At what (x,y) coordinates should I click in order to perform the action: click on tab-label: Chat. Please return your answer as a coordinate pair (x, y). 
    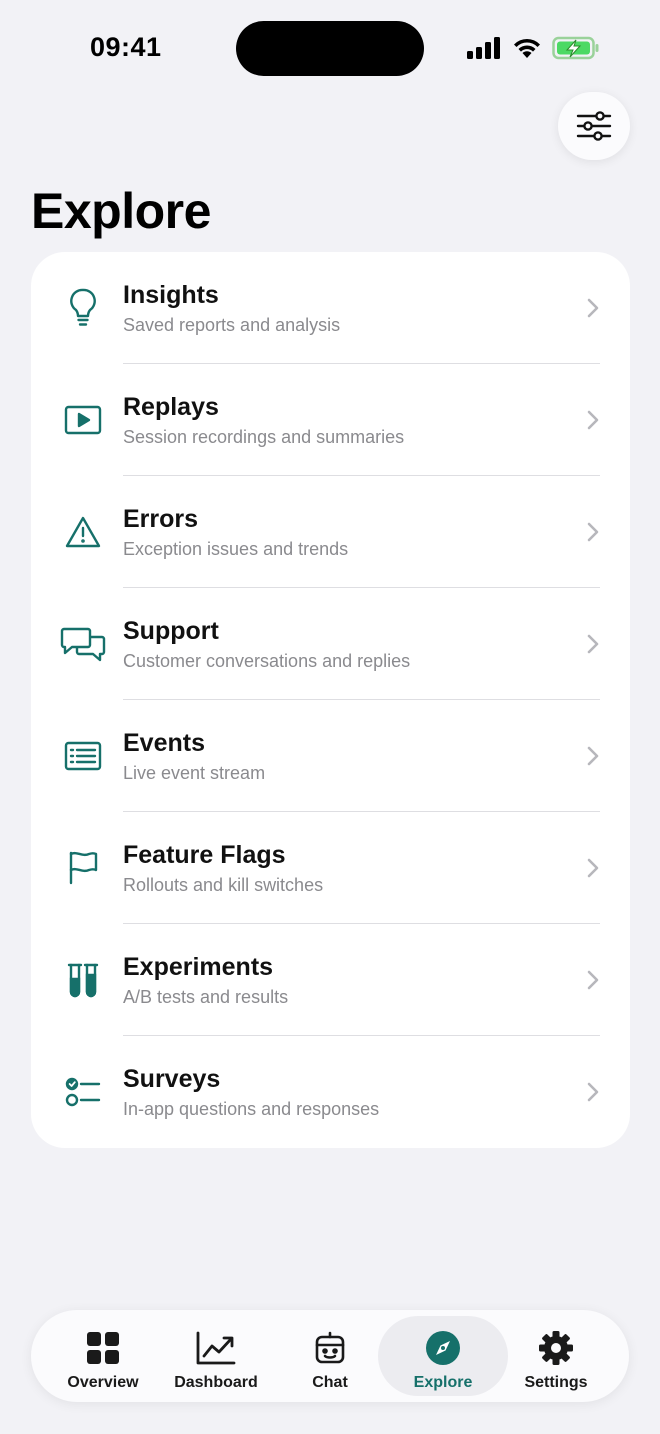
    Looking at the image, I should click on (330, 1382).